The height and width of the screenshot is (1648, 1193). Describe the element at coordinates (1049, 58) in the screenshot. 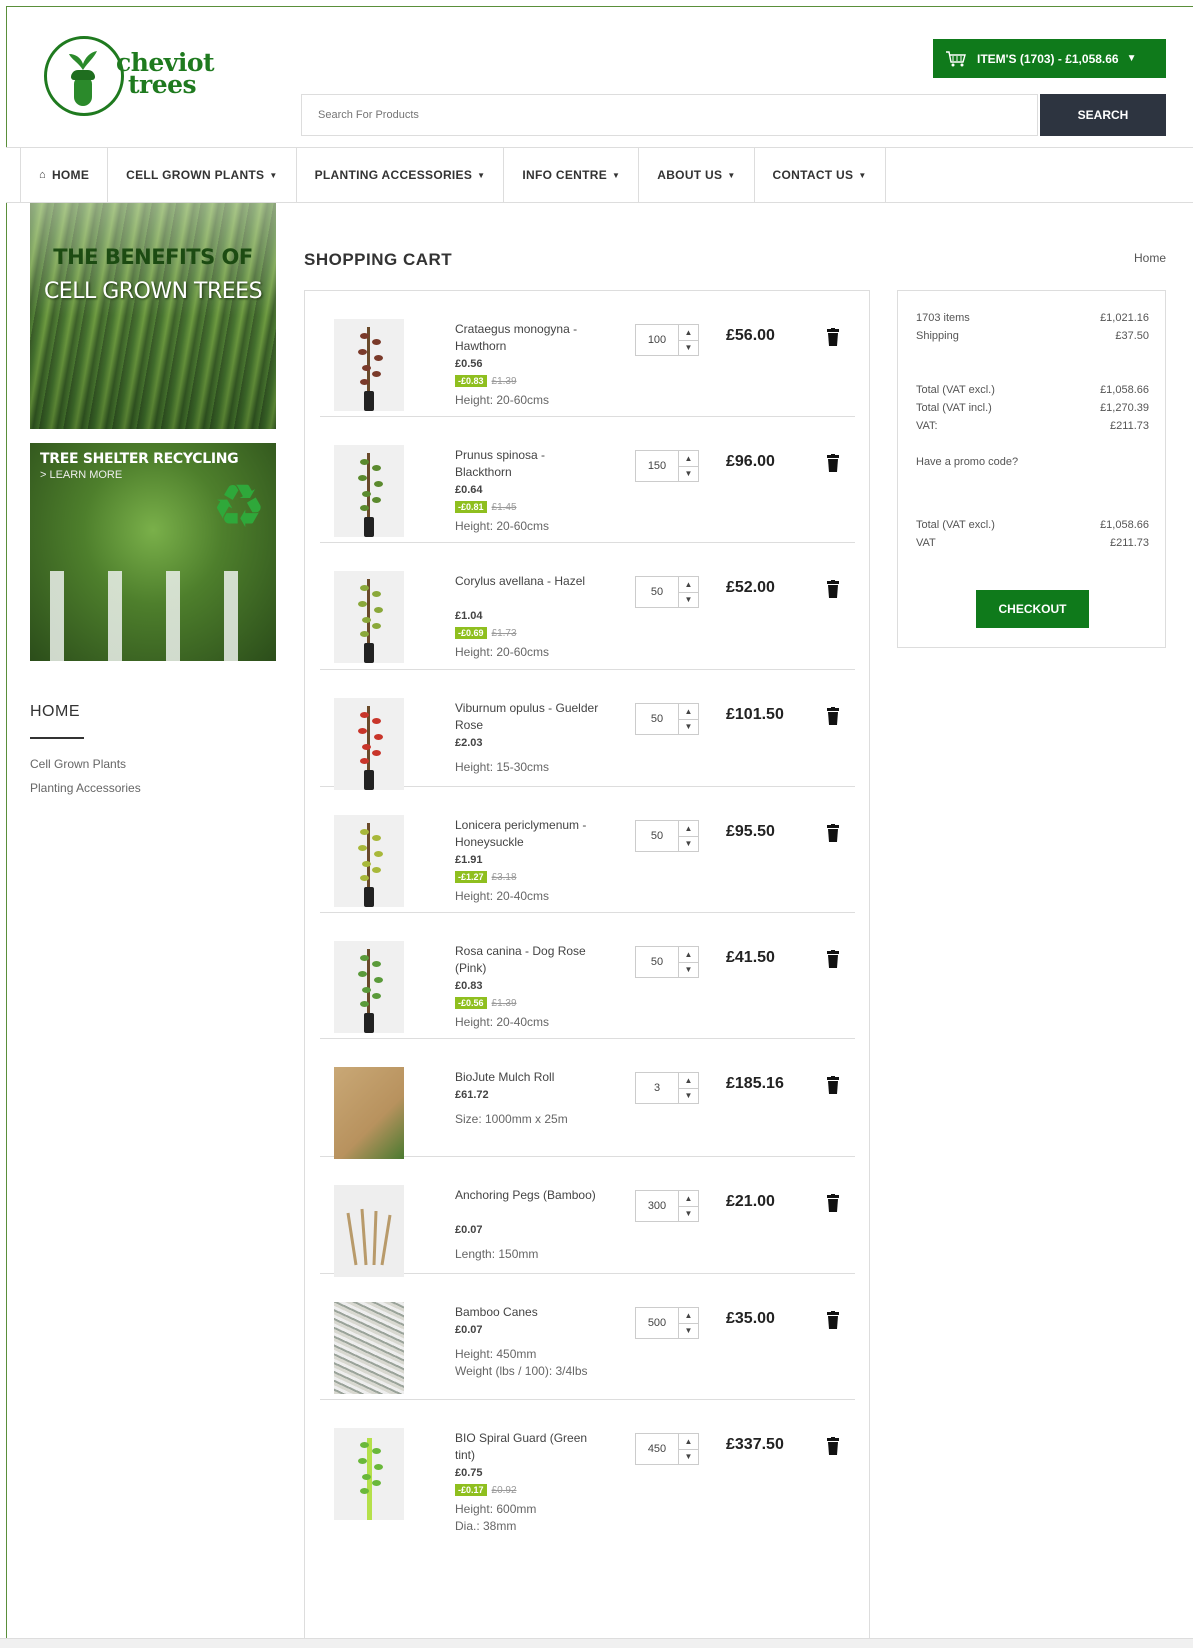

I see `cart-summary-button: ITEM'S (1703) - £1,058.66 ▼` at that location.